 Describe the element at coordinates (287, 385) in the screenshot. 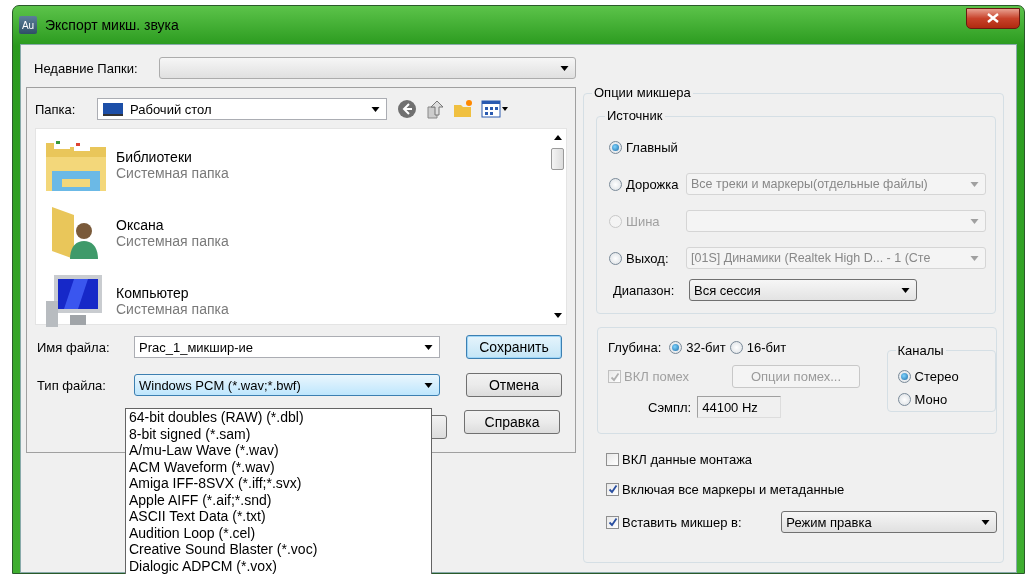

I see `file-type-dropdown: Windows PCM (*.wav;*.bwf)` at that location.